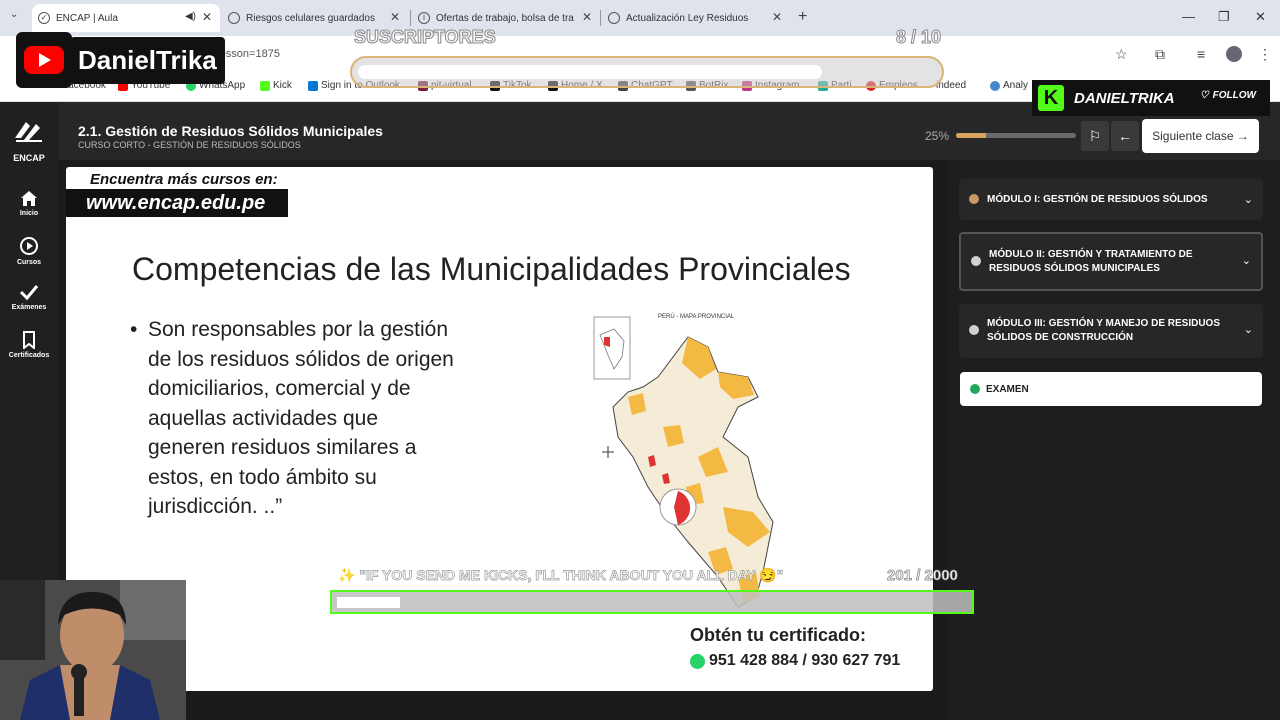  I want to click on nav-examenes: Exámenes, so click(29, 297).